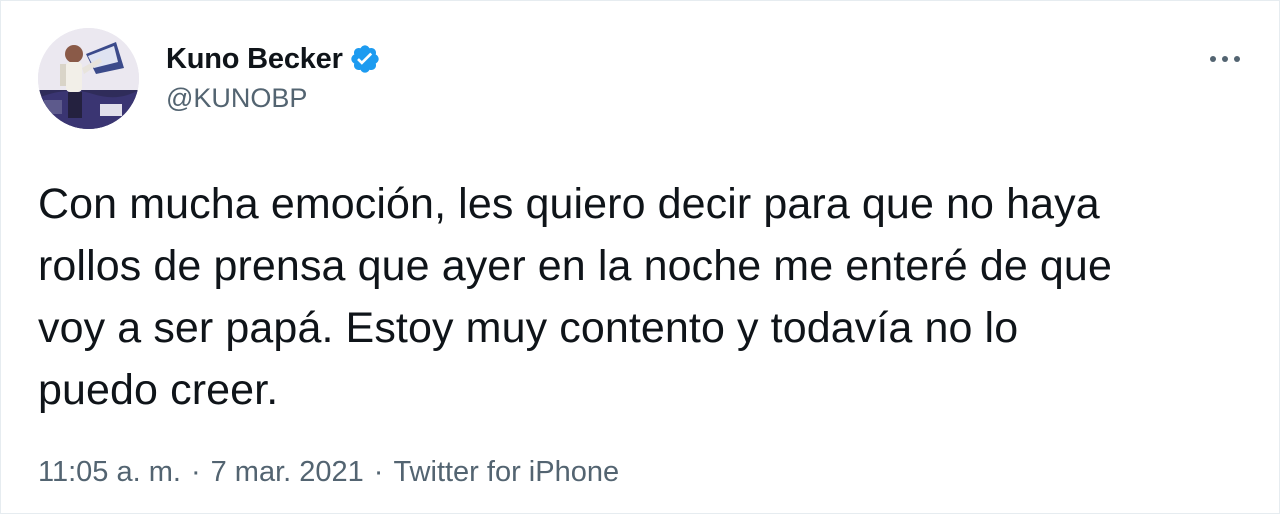 Image resolution: width=1280 pixels, height=514 pixels. I want to click on author-display-name: Kuno Becker, so click(254, 59).